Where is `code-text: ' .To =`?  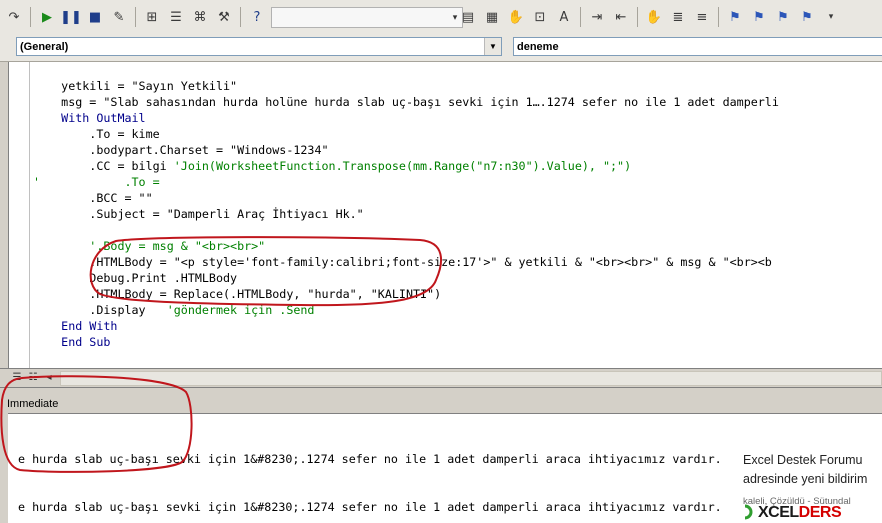
code-text: ' .To = is located at coordinates (96, 182).